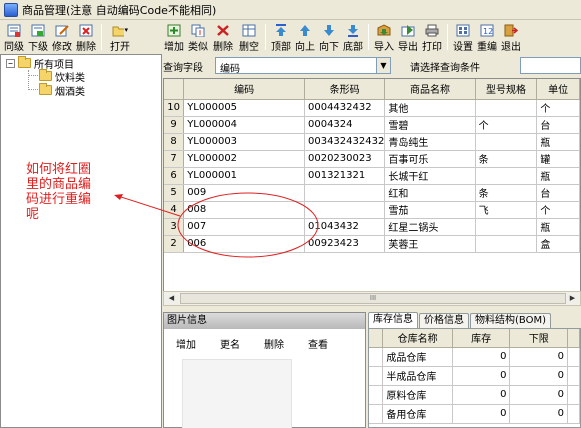  Describe the element at coordinates (345, 125) in the screenshot. I see `barcode-cell: 0004324` at that location.